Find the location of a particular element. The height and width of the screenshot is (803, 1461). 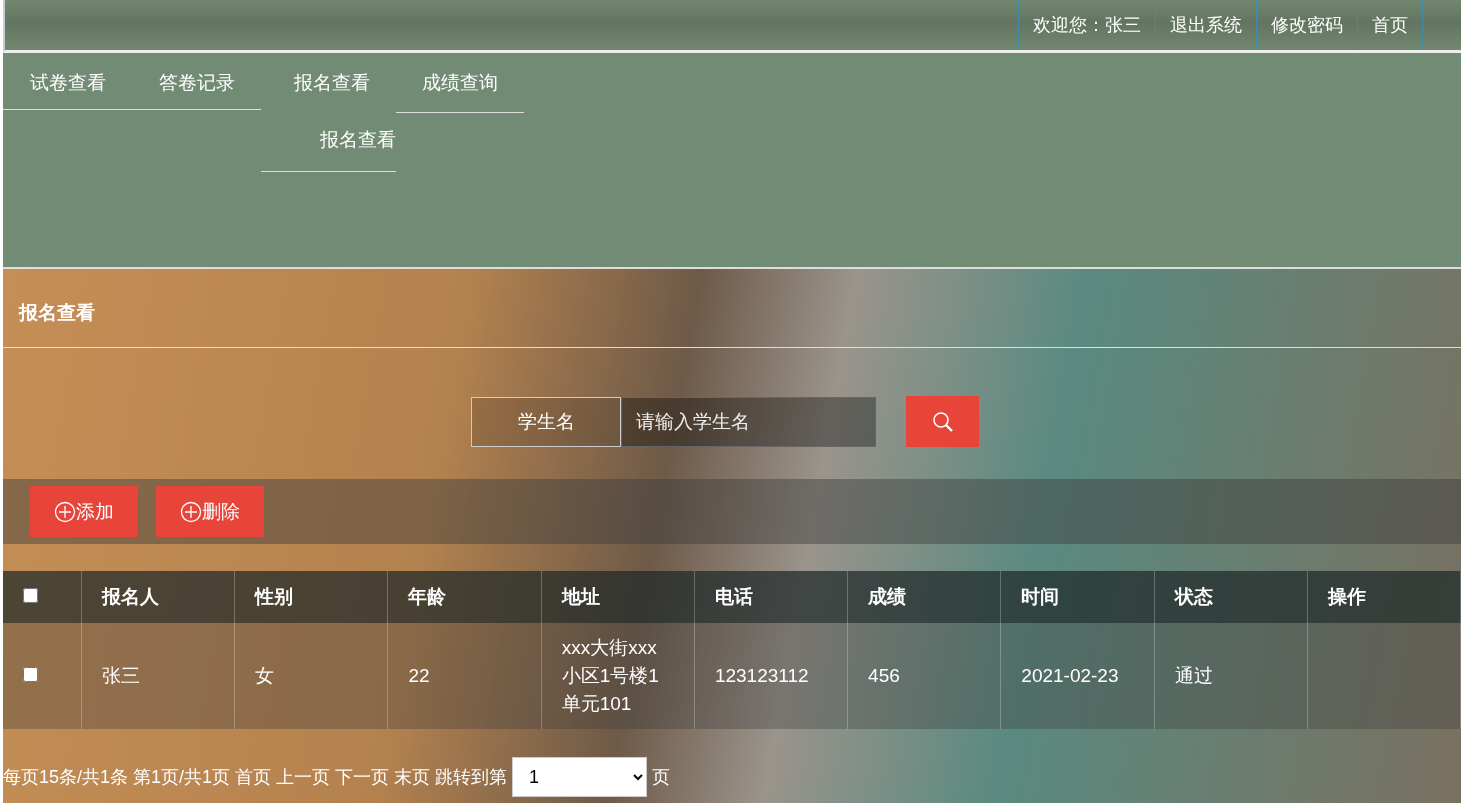

pagination-link: 首页 is located at coordinates (253, 777).